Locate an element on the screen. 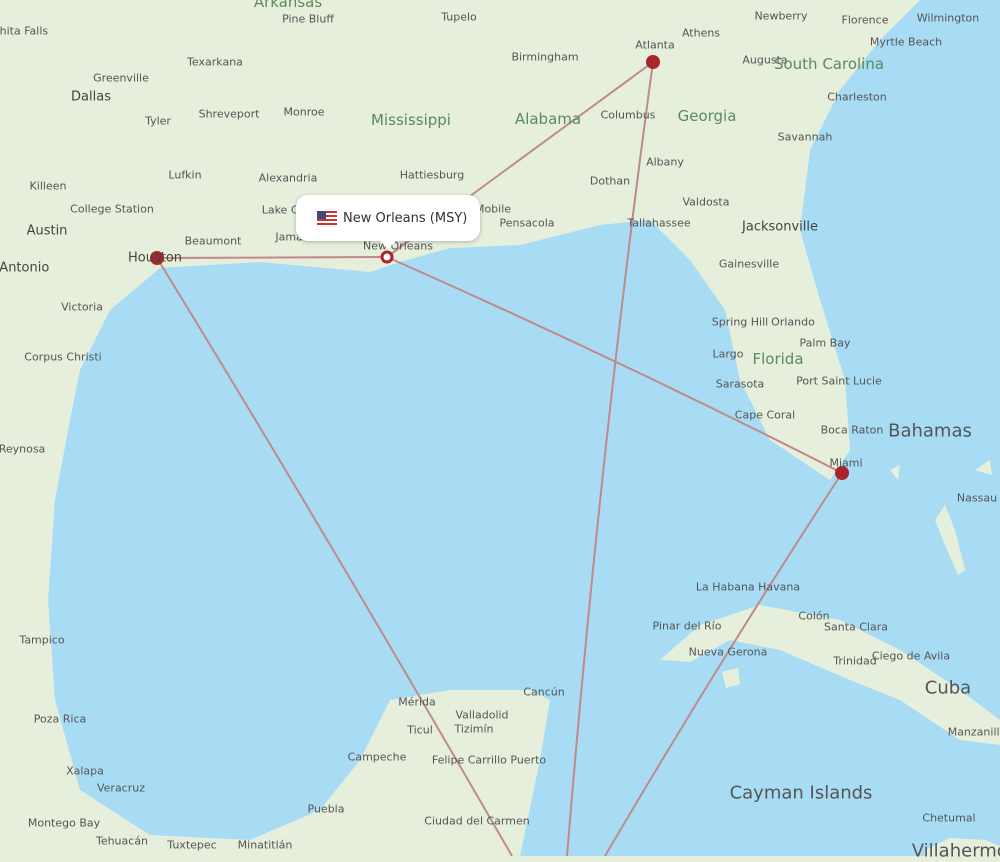  place-label: Puebla is located at coordinates (326, 809).